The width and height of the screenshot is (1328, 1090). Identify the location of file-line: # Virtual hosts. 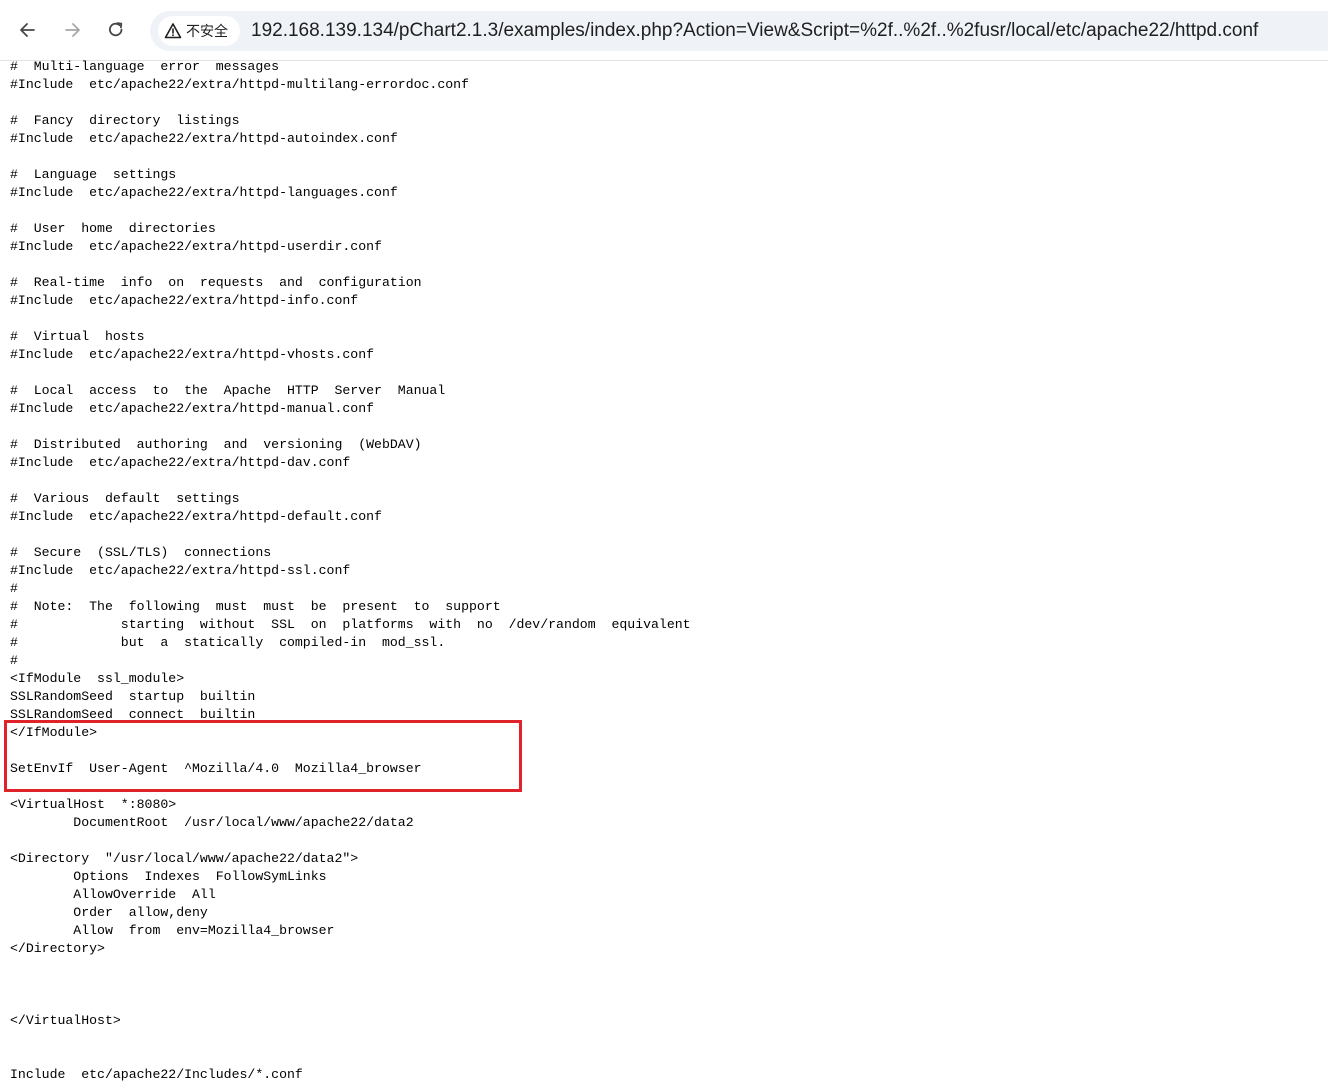
(77, 336).